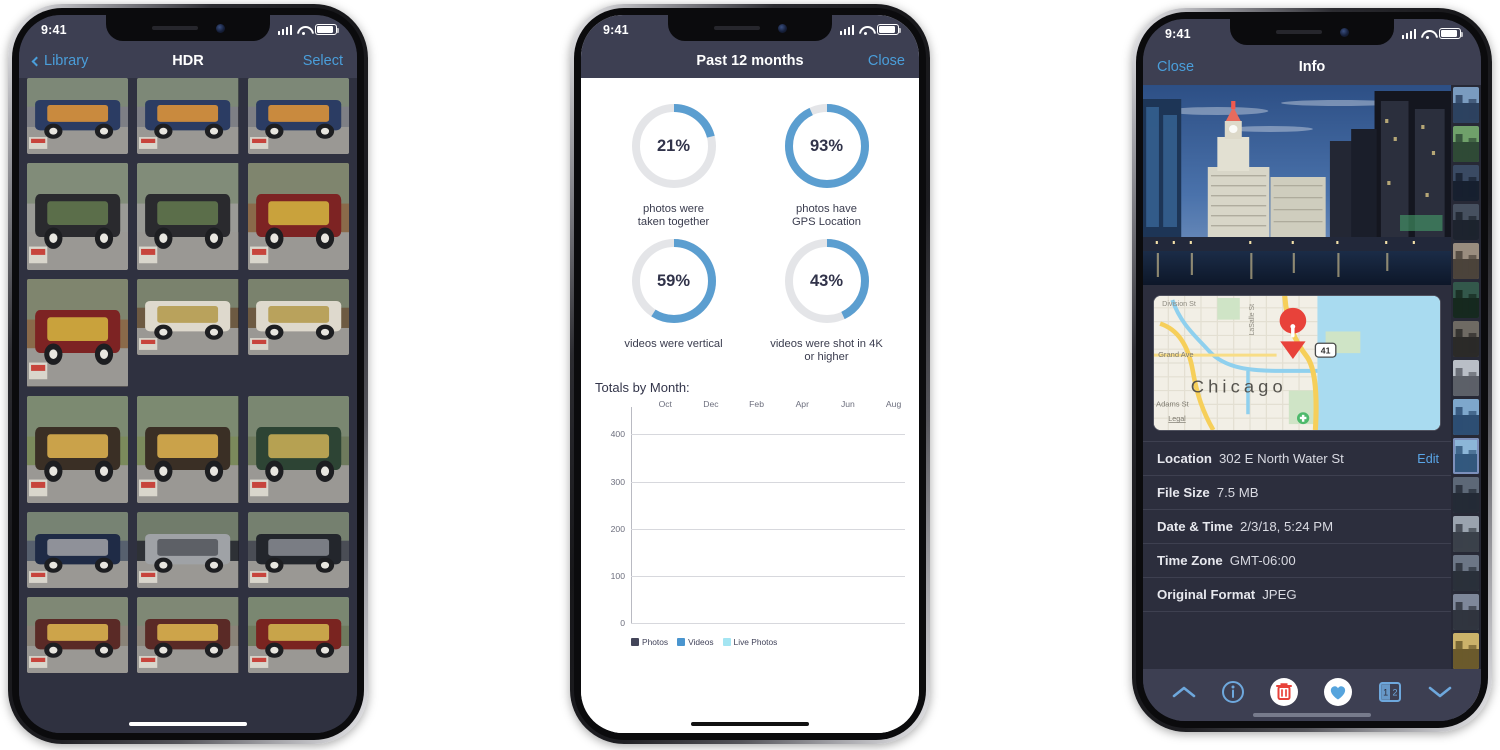 Image resolution: width=1500 pixels, height=750 pixels. What do you see at coordinates (889, 29) in the screenshot?
I see `battery-icon` at bounding box center [889, 29].